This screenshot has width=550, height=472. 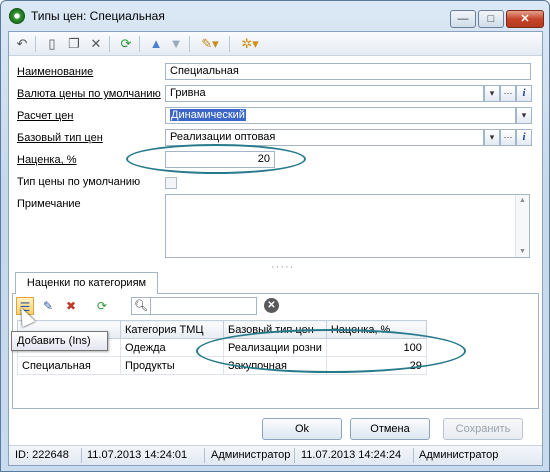 What do you see at coordinates (55, 72) in the screenshot?
I see `name-label: Наименование` at bounding box center [55, 72].